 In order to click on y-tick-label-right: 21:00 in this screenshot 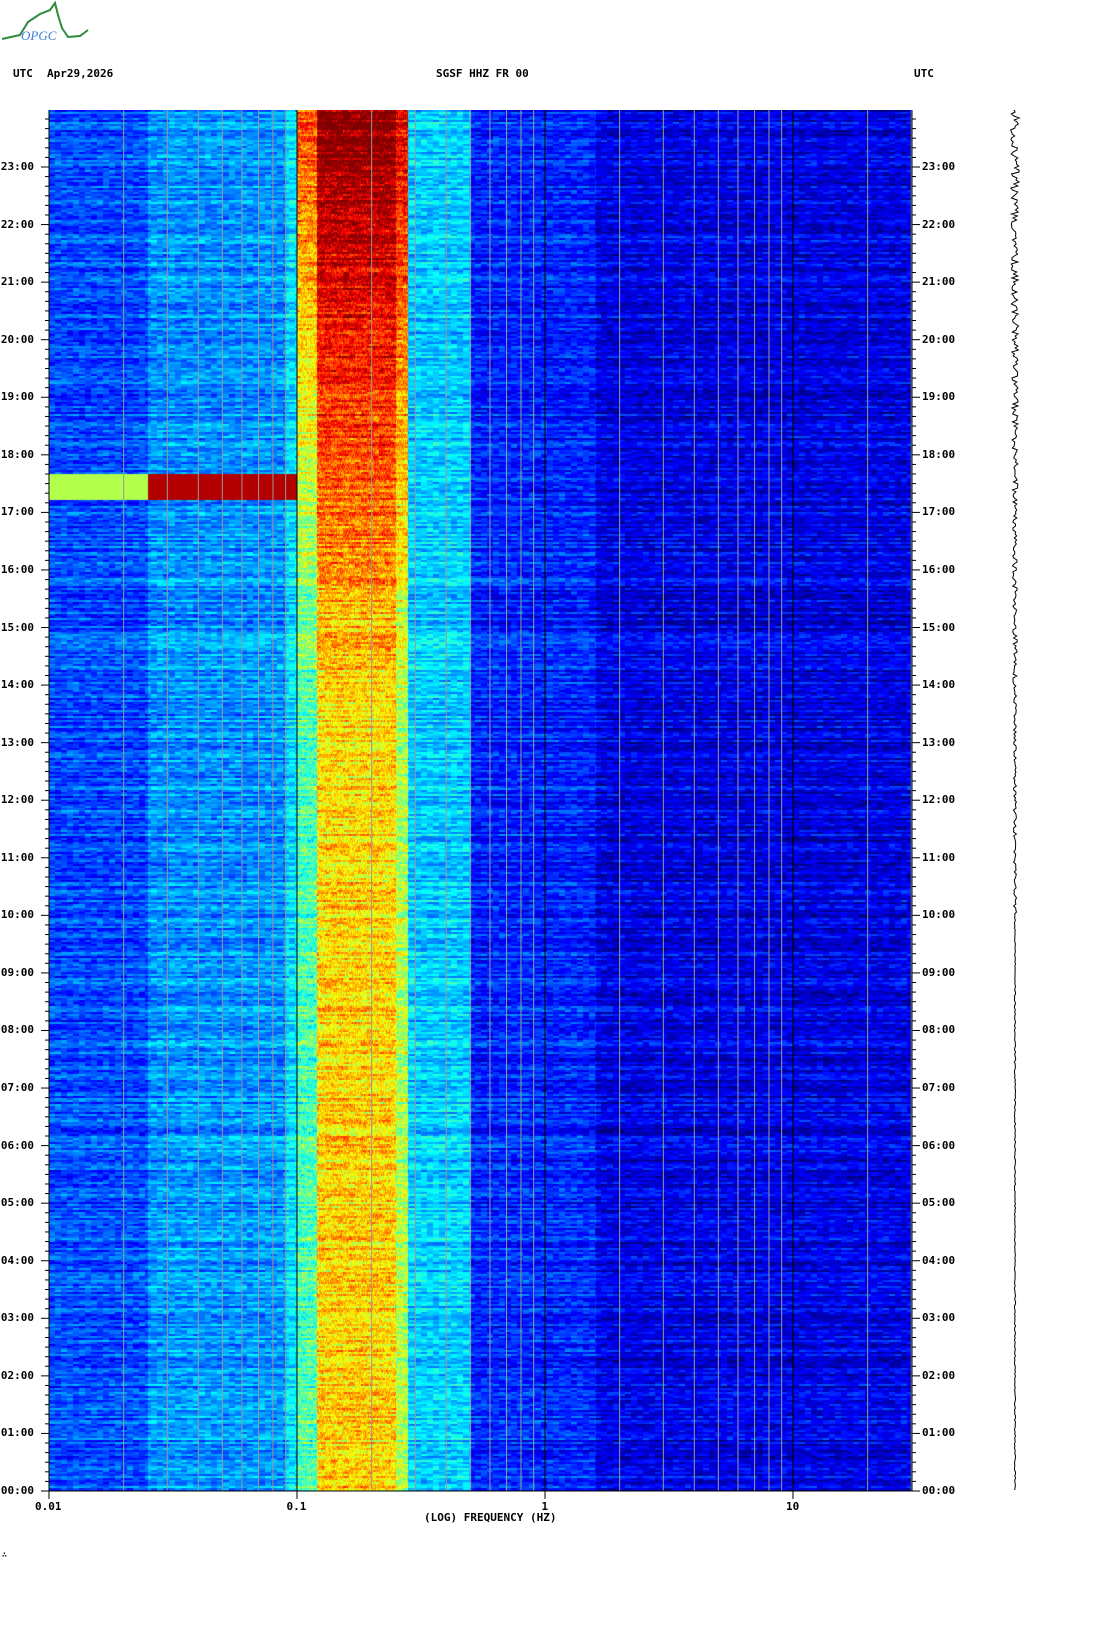, I will do `click(939, 282)`.